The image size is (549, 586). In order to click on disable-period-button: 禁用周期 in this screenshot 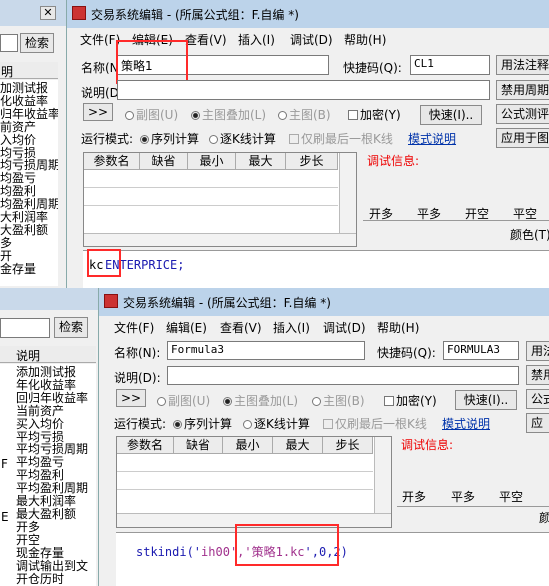, I will do `click(522, 90)`.